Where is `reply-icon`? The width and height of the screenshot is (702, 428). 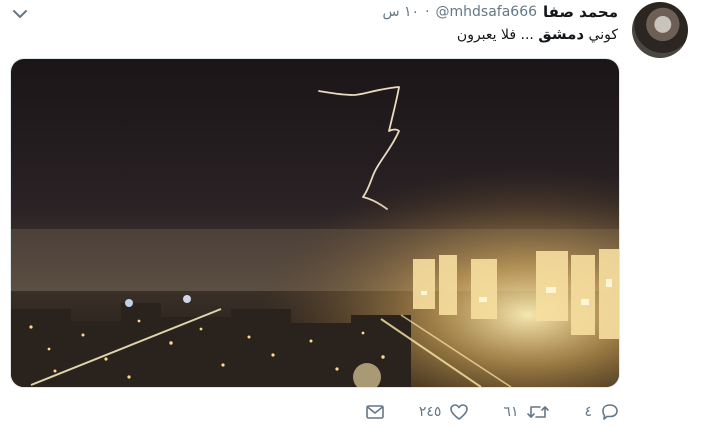
reply-icon is located at coordinates (610, 412).